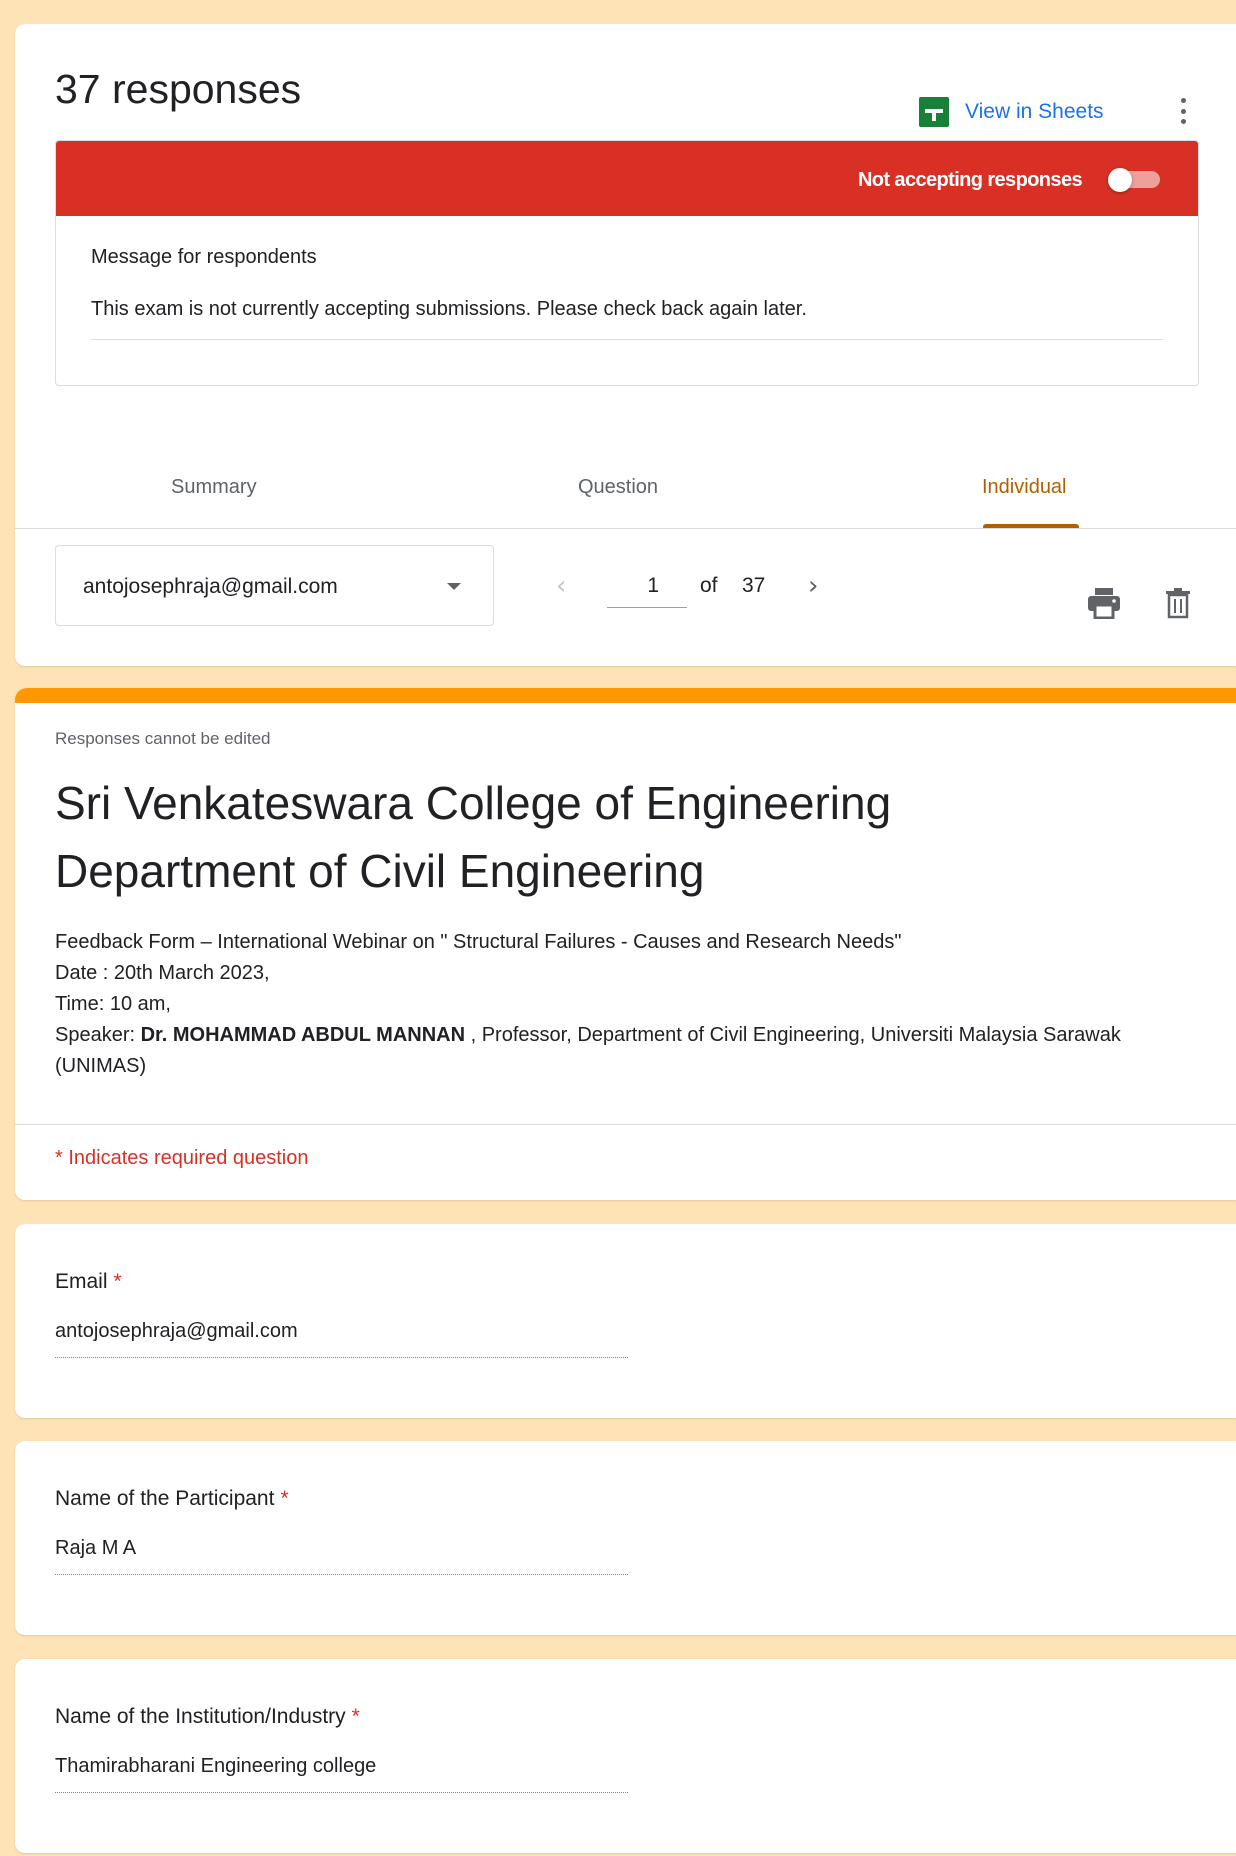 This screenshot has width=1236, height=1856. I want to click on speaker-name: Dr. MOHAMMAD ABDUL MANNAN, so click(303, 1035).